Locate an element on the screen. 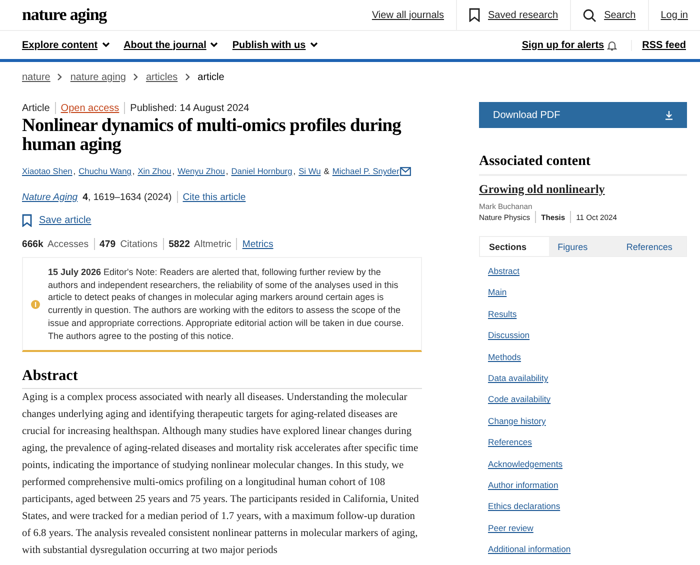 The height and width of the screenshot is (565, 700). save-article-link: Save article is located at coordinates (57, 220).